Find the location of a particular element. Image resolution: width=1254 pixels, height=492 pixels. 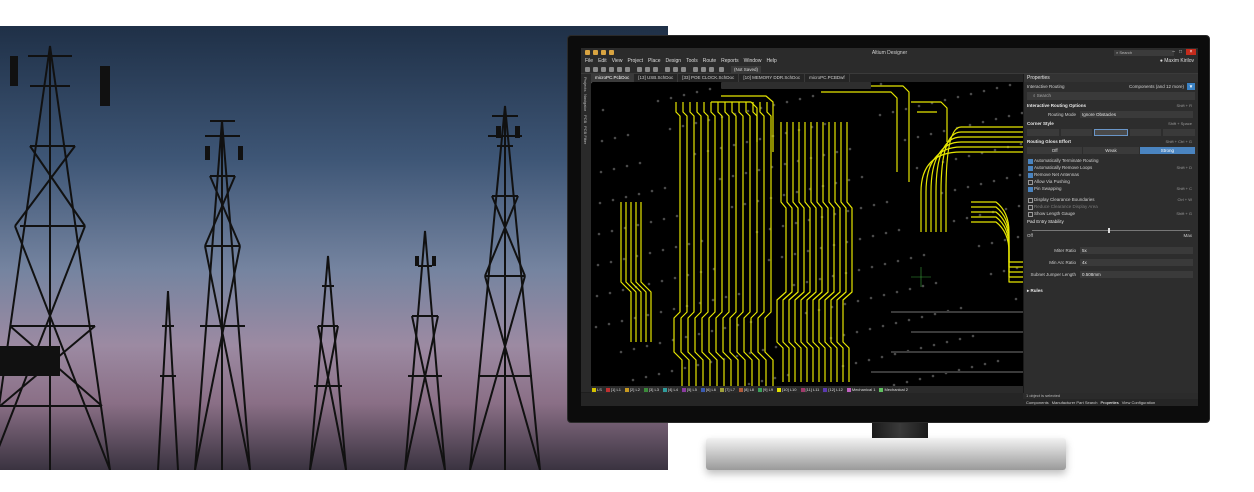

menu-project: Project is located at coordinates (635, 61).